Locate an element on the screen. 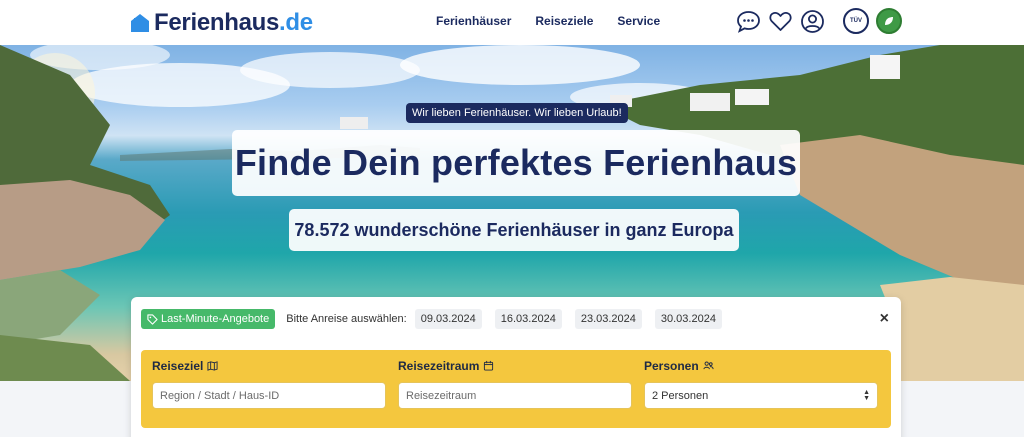 This screenshot has width=1024, height=437. arrival-date-chip: 30.03.2024 is located at coordinates (688, 319).